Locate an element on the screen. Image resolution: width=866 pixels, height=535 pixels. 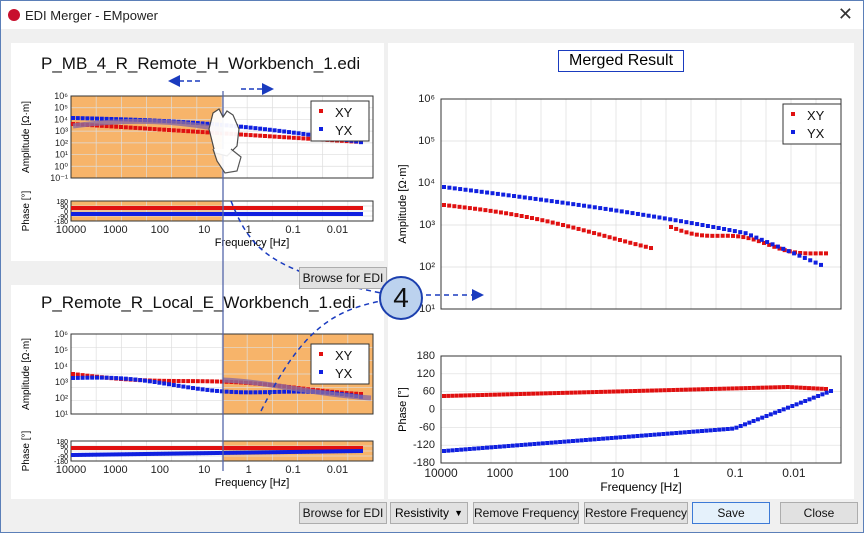
close-button: Close is located at coordinates (819, 513).